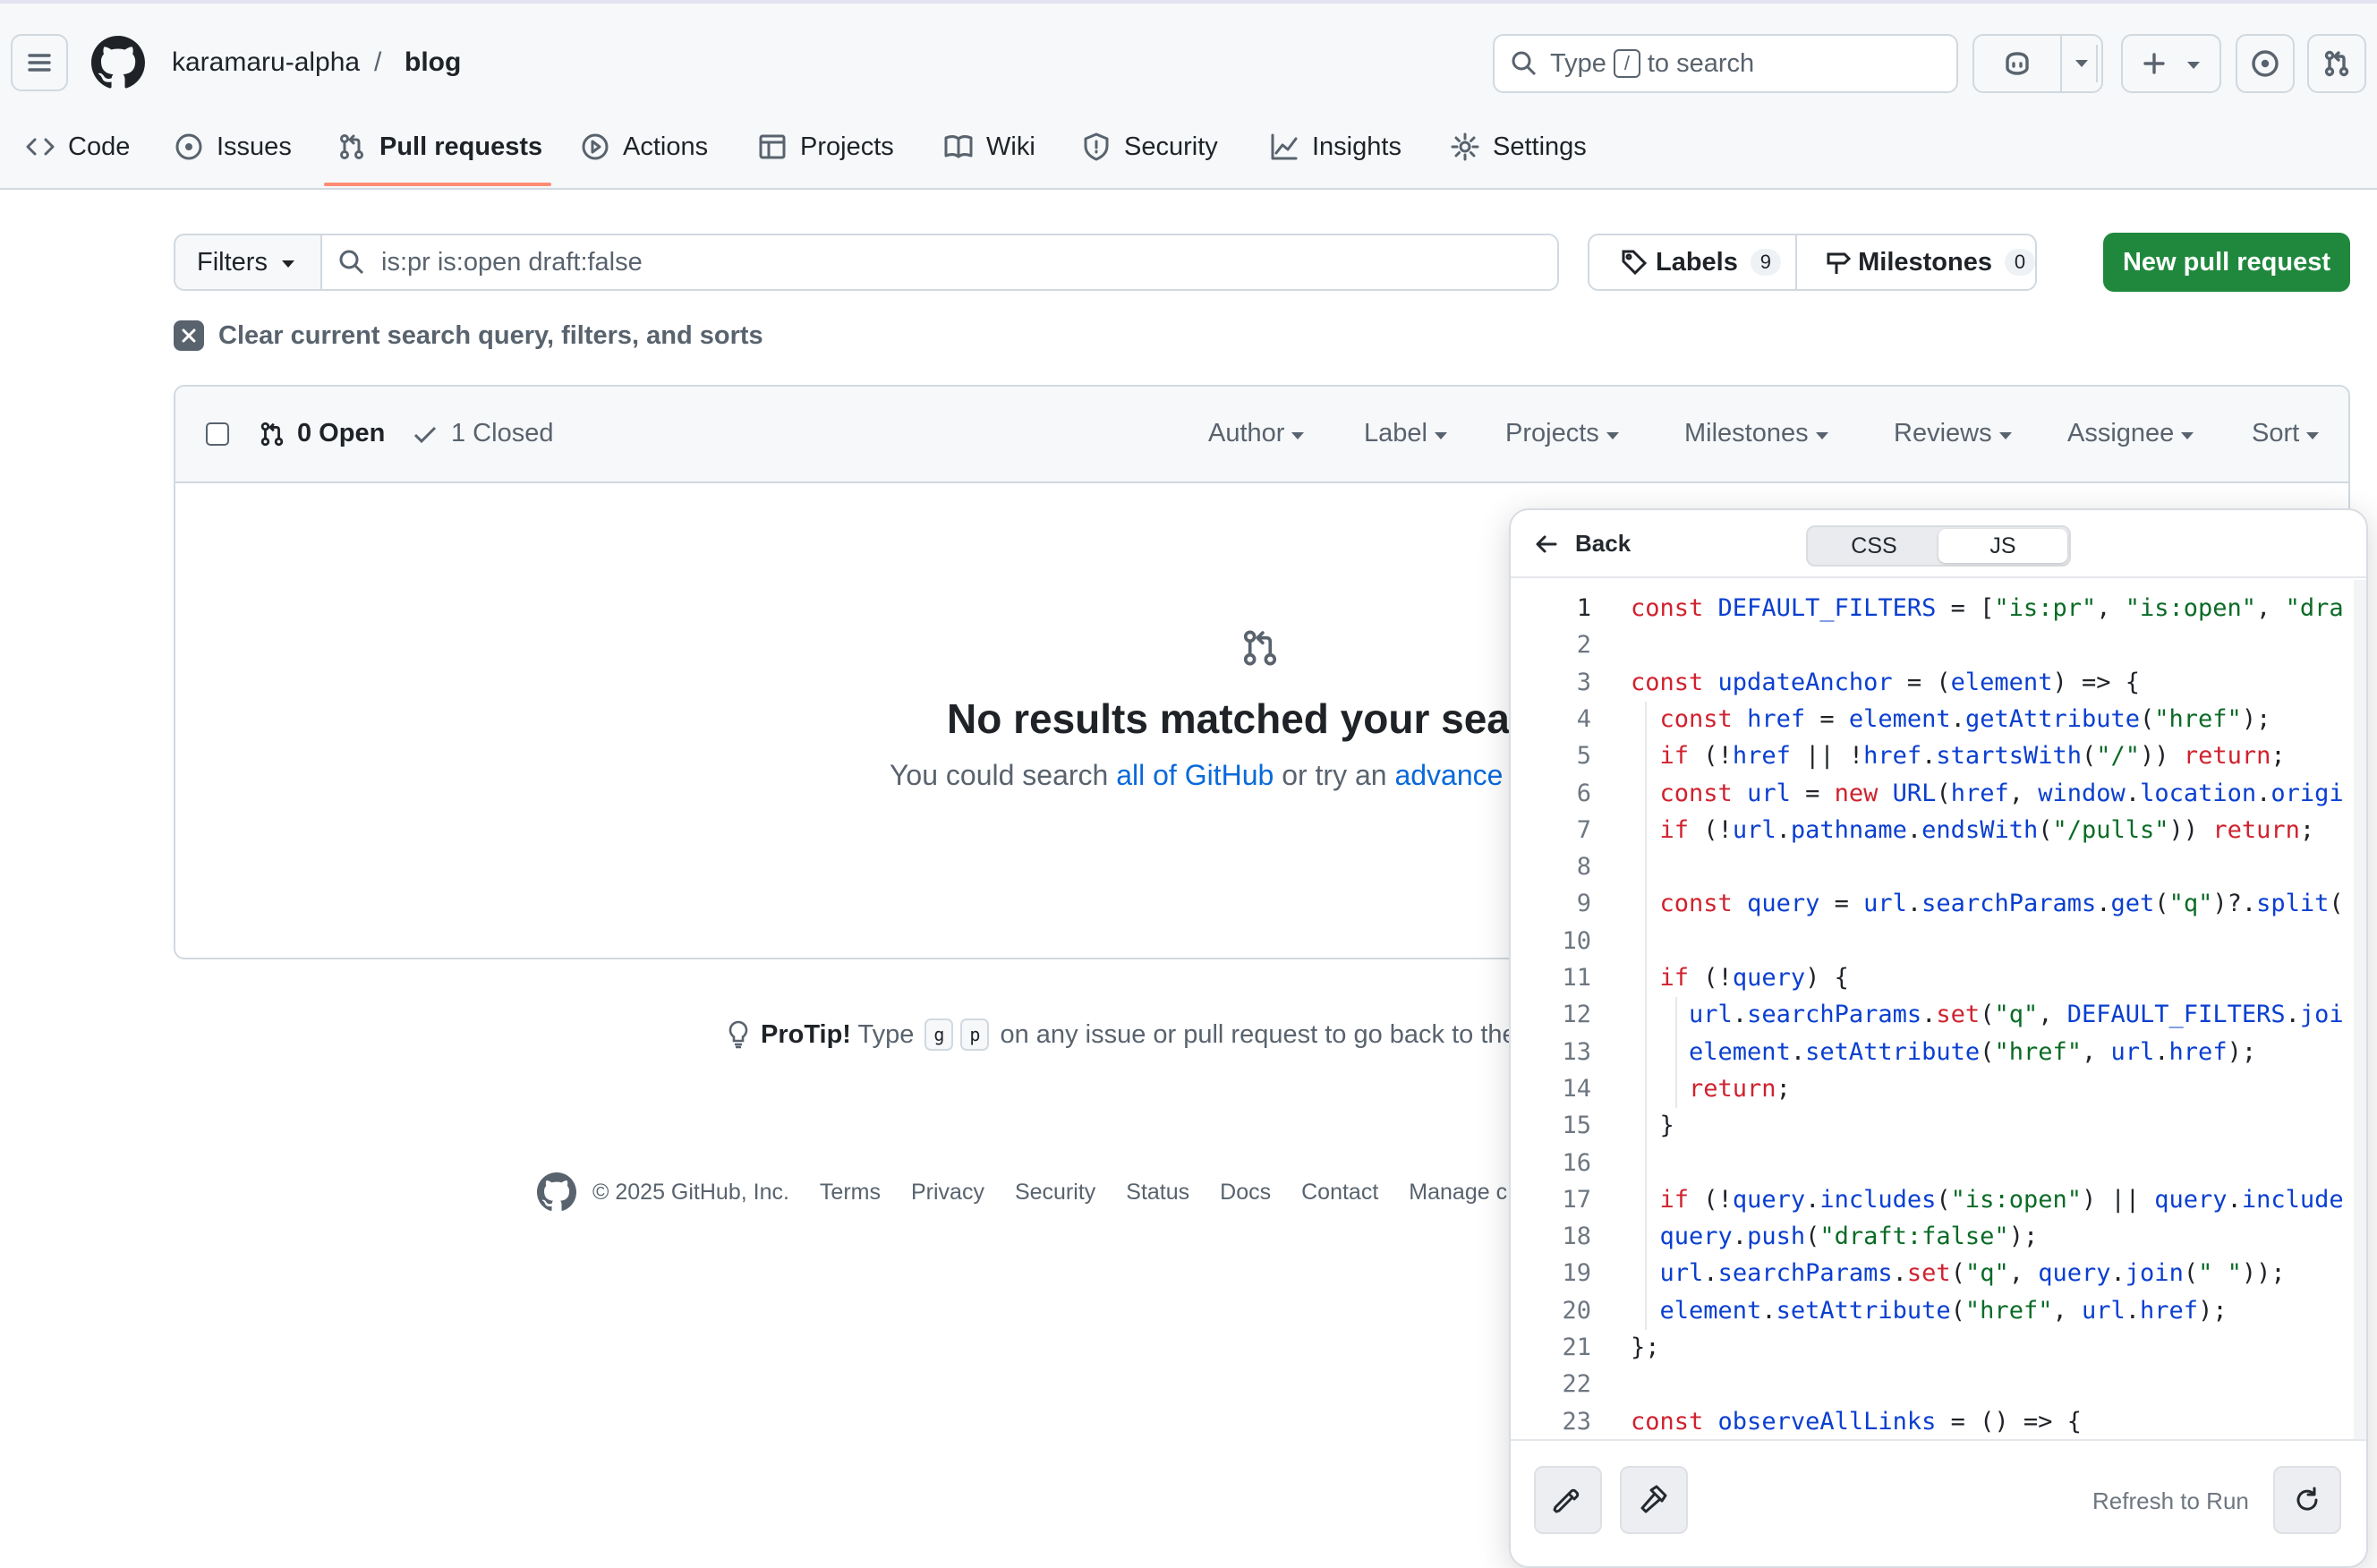 The height and width of the screenshot is (1568, 2377). I want to click on filter-search-input: is:pr is:open draft:false, so click(940, 262).